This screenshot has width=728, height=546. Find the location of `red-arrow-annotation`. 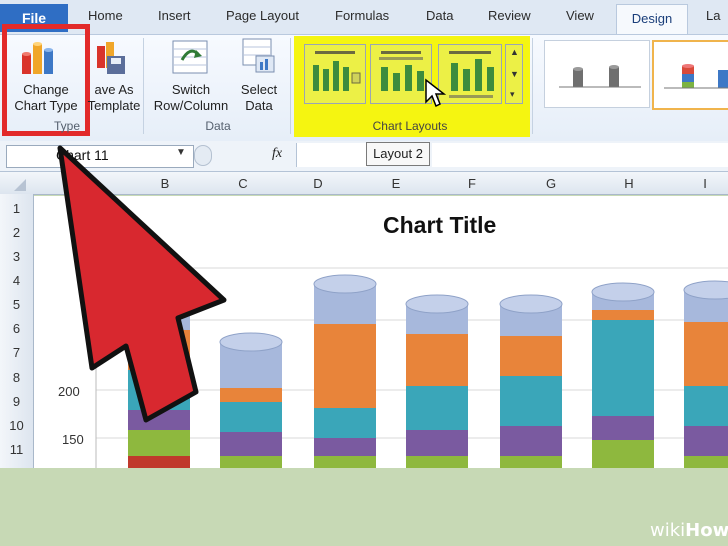

red-arrow-annotation is located at coordinates (142, 284).